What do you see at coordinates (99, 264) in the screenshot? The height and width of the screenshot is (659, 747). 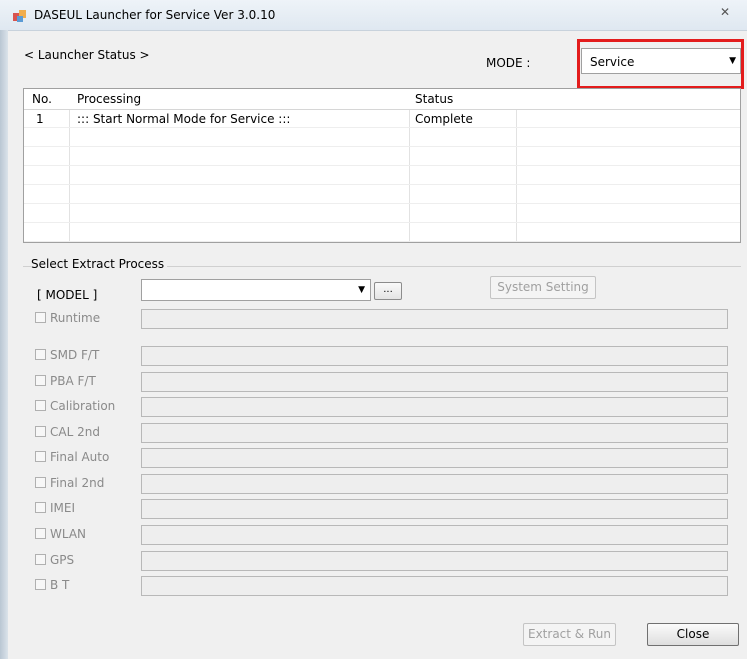 I see `extract-group-title: Select Extract Process` at bounding box center [99, 264].